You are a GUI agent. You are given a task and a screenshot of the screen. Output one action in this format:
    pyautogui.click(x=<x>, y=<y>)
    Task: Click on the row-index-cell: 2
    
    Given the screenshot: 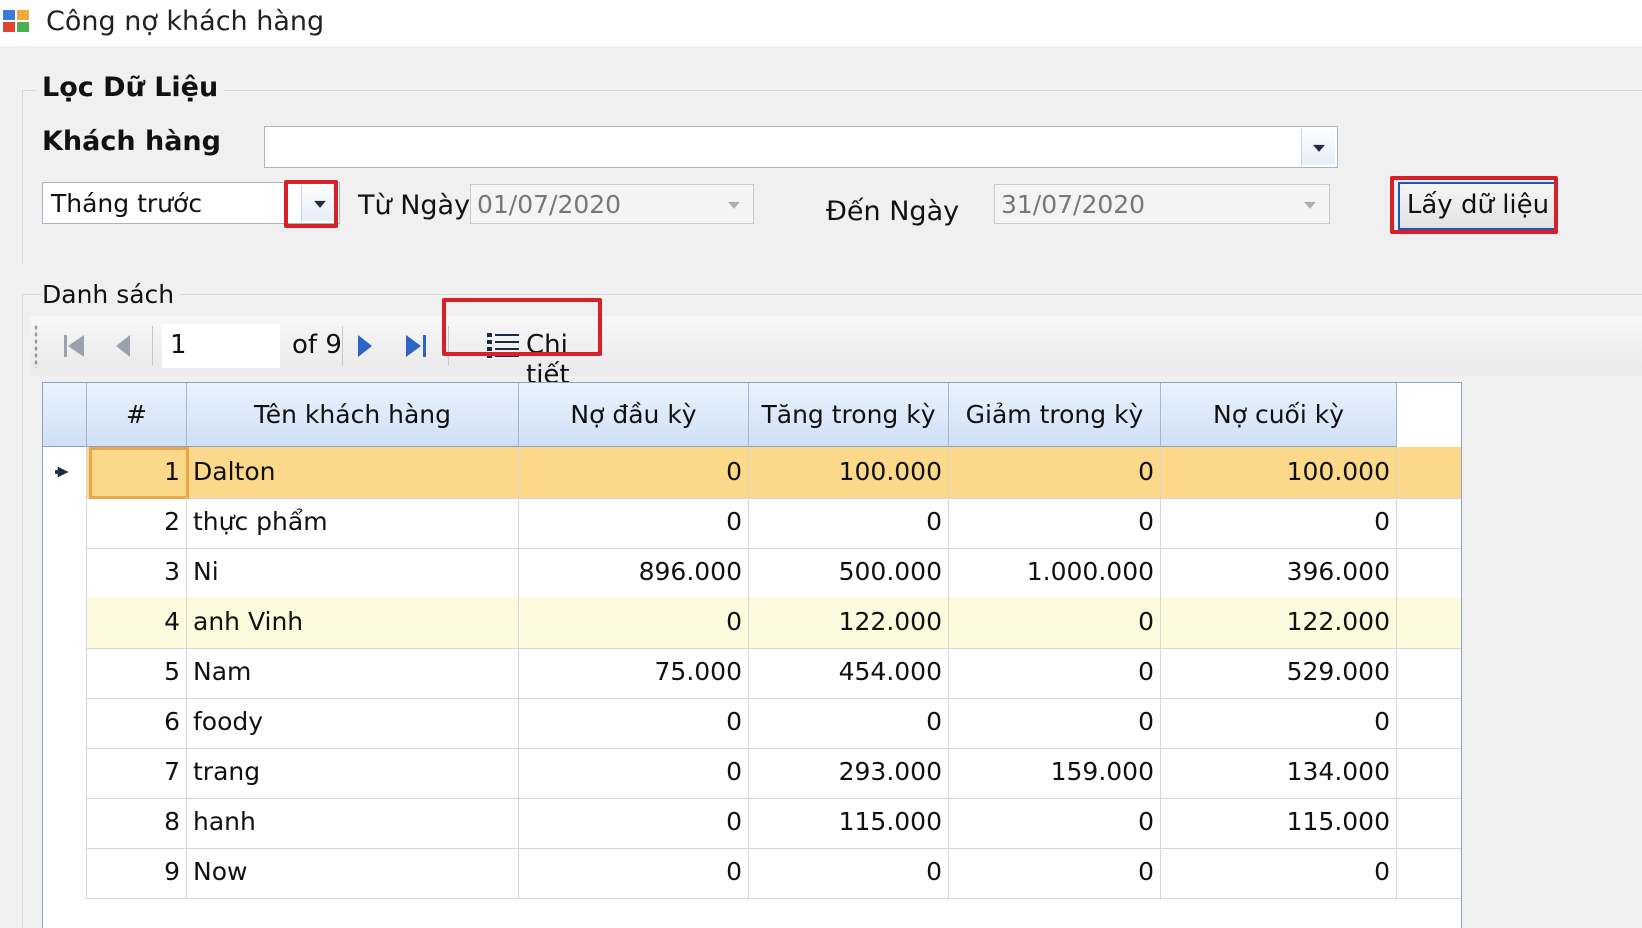 What is the action you would take?
    pyautogui.click(x=137, y=523)
    